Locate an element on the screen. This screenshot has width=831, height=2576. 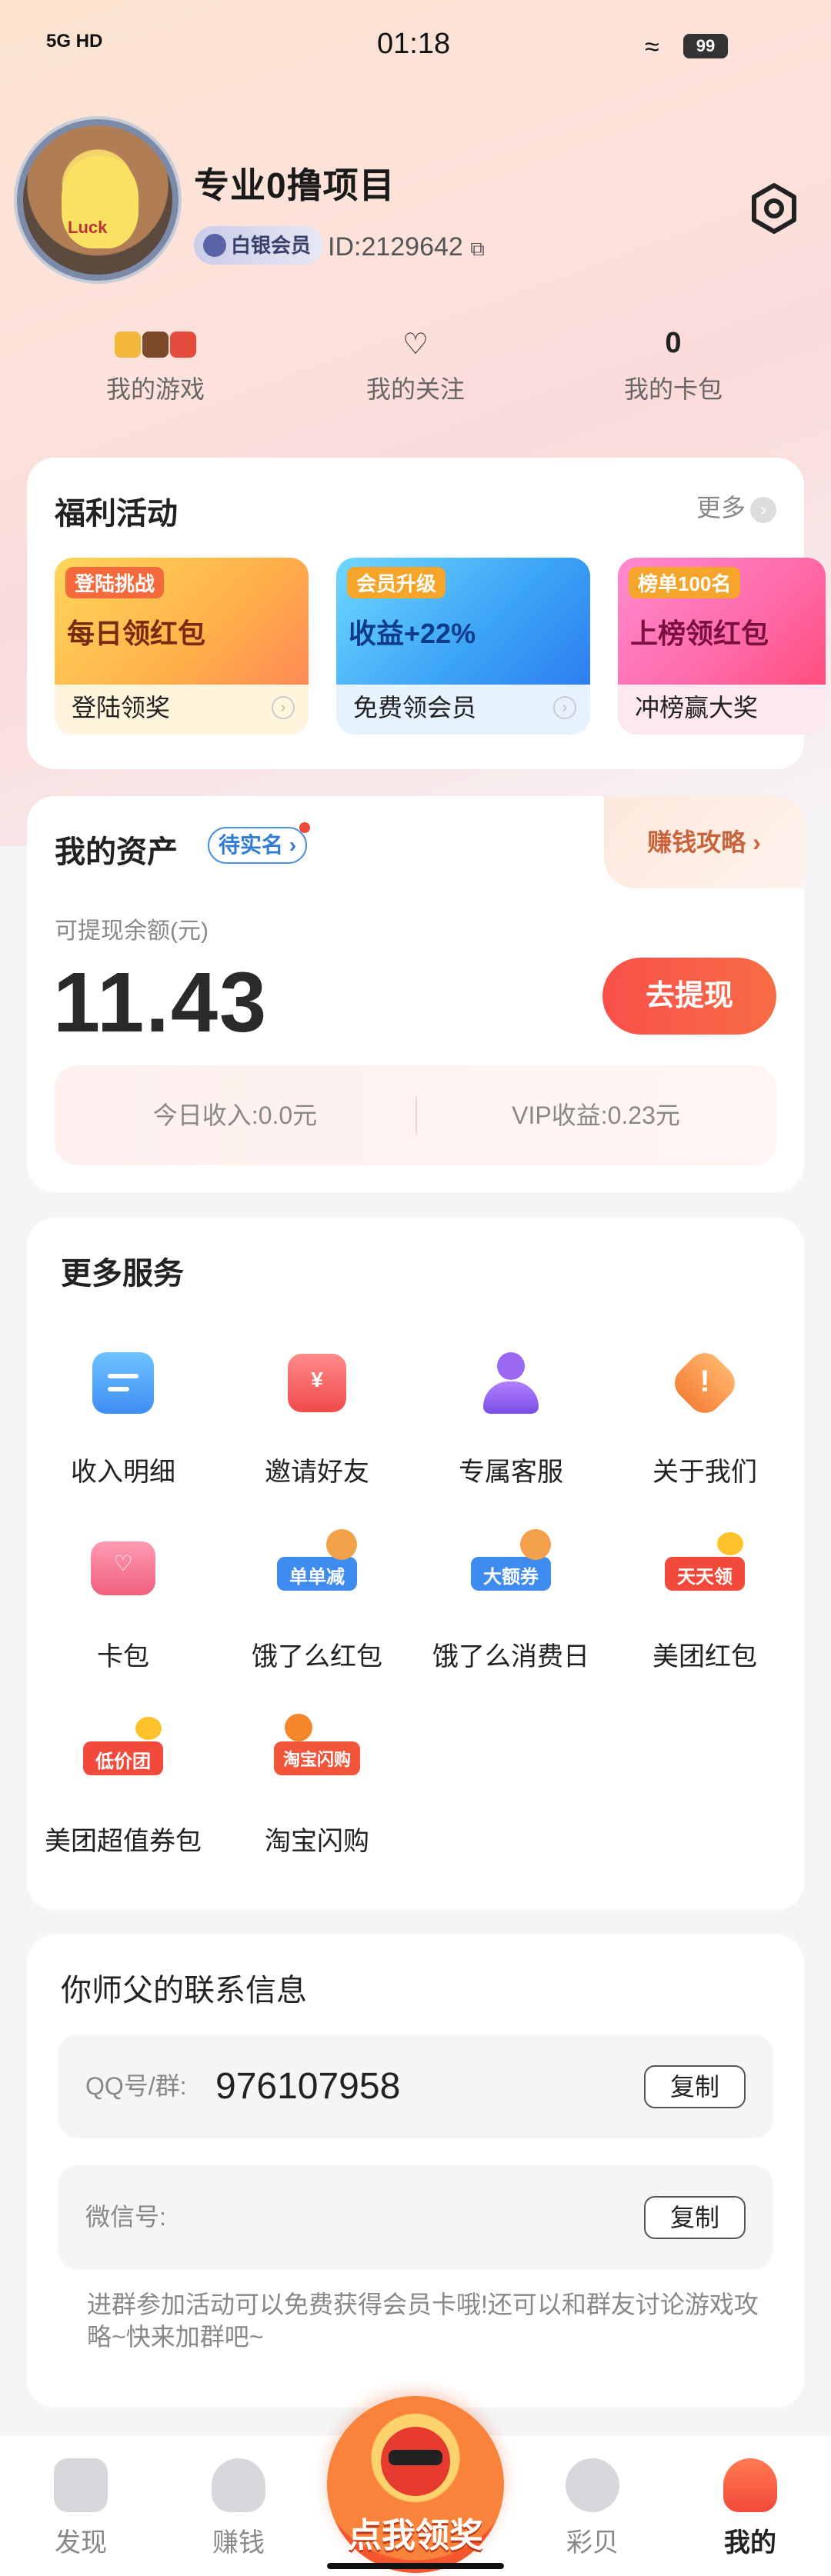
promo-headline: 每日领红包 is located at coordinates (136, 633).